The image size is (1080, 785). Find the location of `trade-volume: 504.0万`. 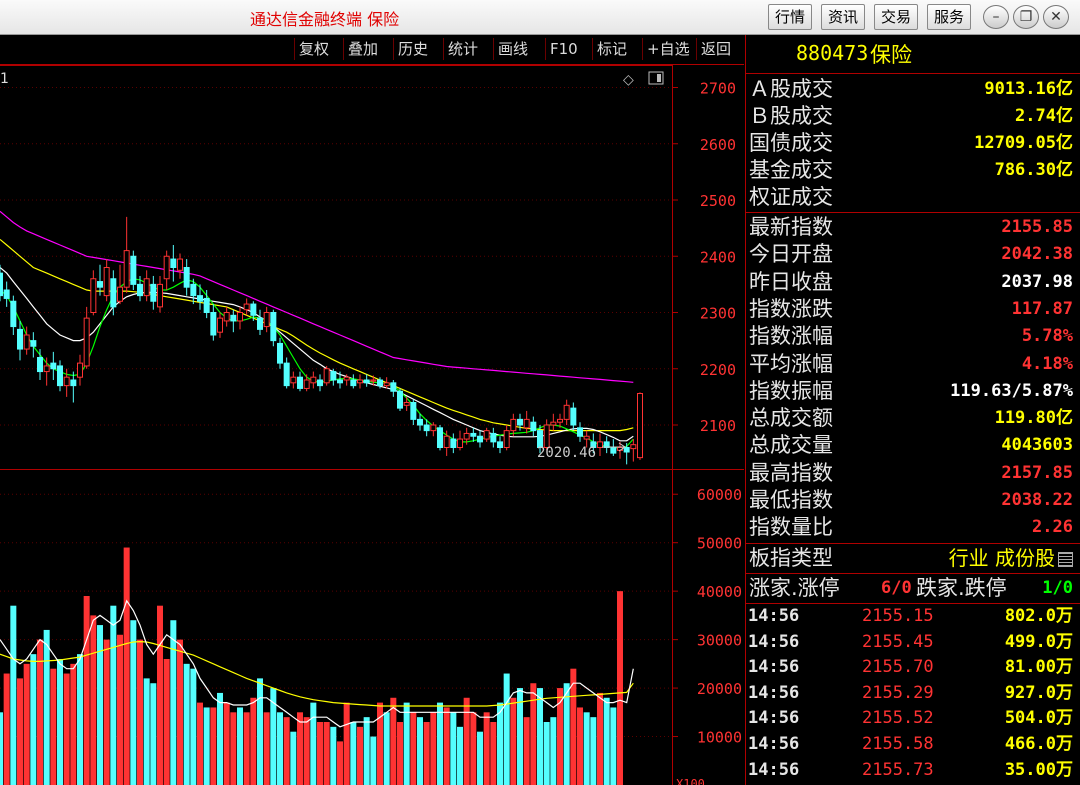

trade-volume: 504.0万 is located at coordinates (1038, 718).